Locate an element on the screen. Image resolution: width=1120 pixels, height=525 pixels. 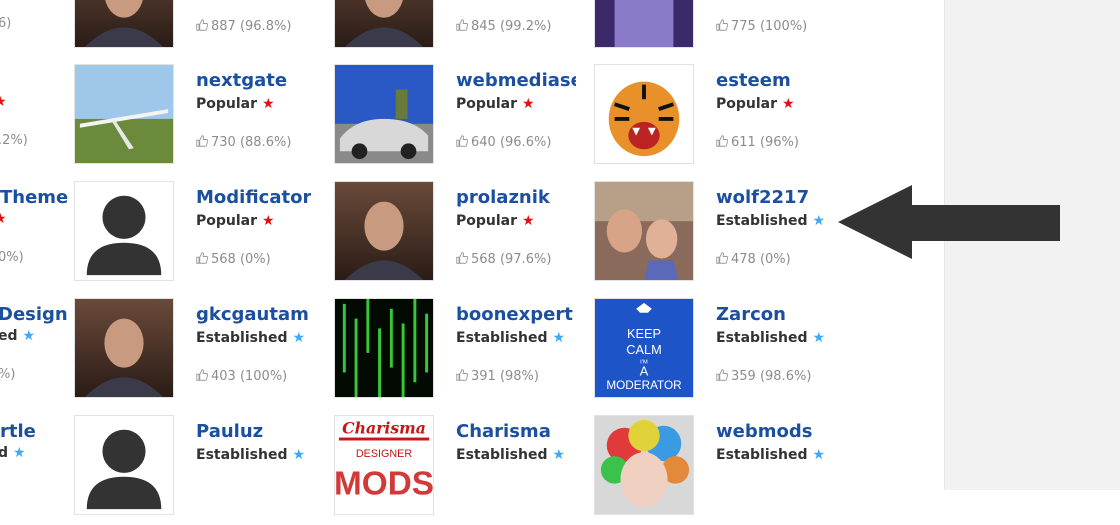
likes-count: 359 (98.6%) is located at coordinates (763, 377).